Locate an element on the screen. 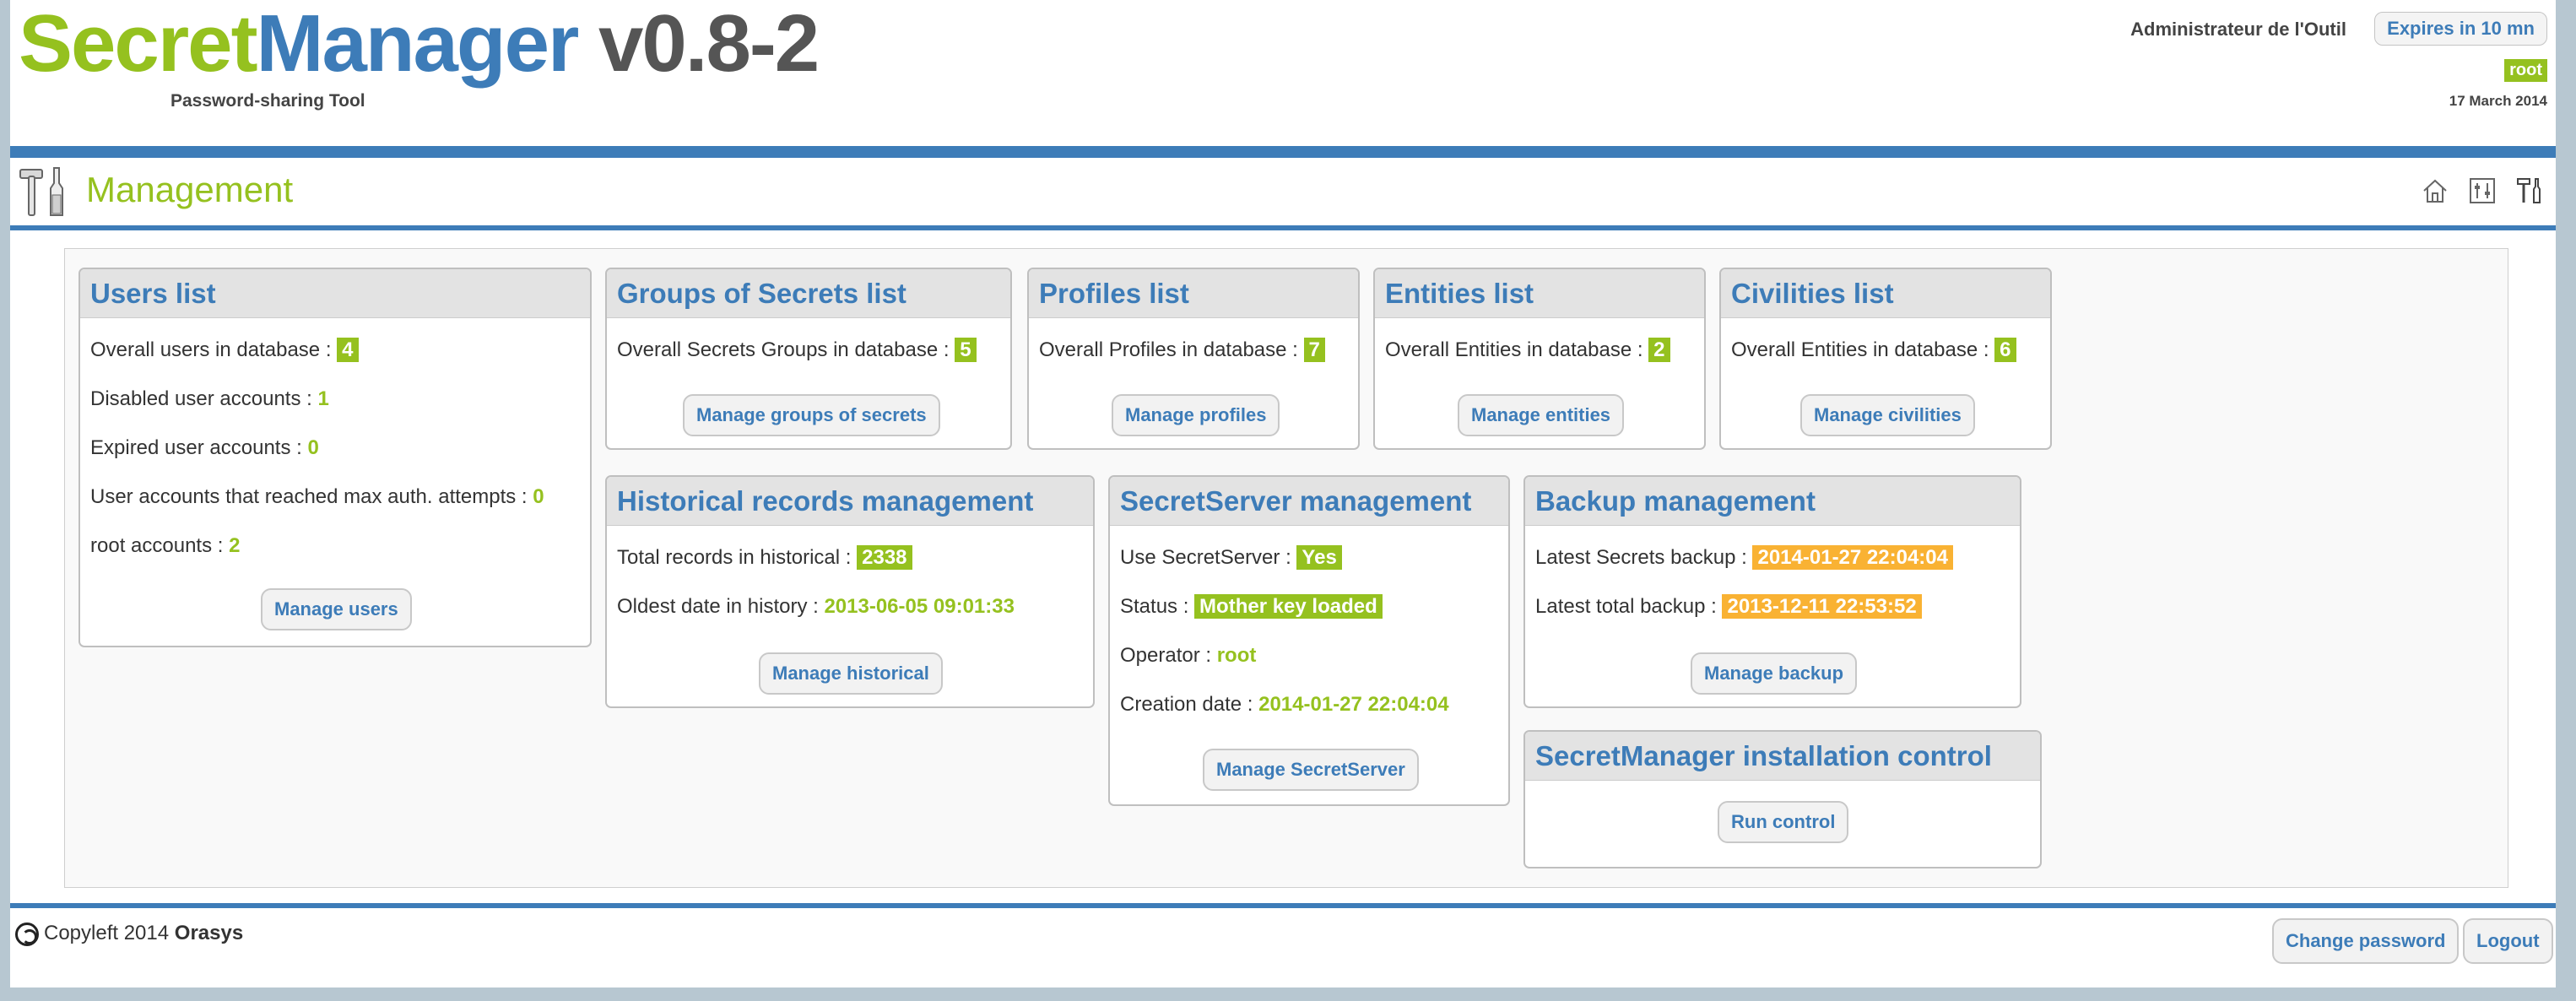  page-title-bar: Management is located at coordinates (1283, 191).